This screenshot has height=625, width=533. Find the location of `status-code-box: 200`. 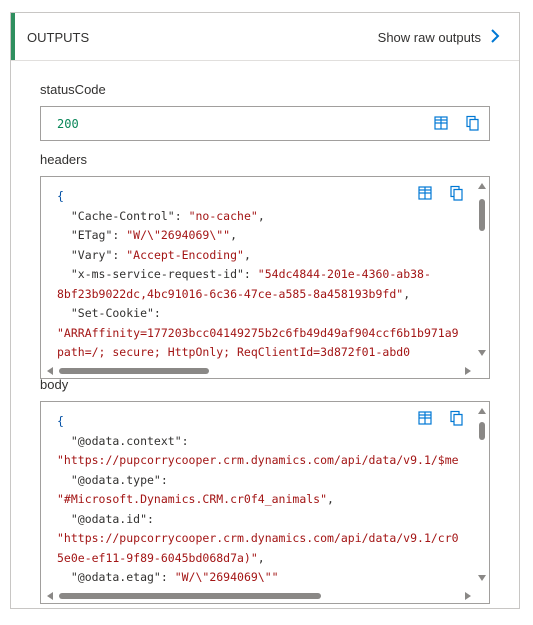

status-code-box: 200 is located at coordinates (265, 123).